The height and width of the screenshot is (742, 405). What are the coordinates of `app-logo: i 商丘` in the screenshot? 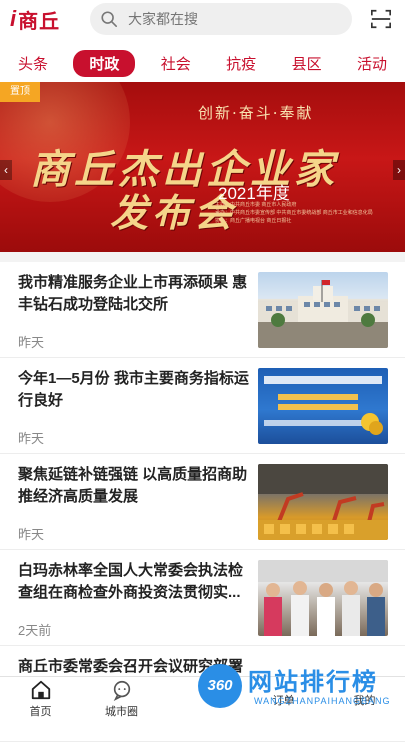 It's located at (35, 19).